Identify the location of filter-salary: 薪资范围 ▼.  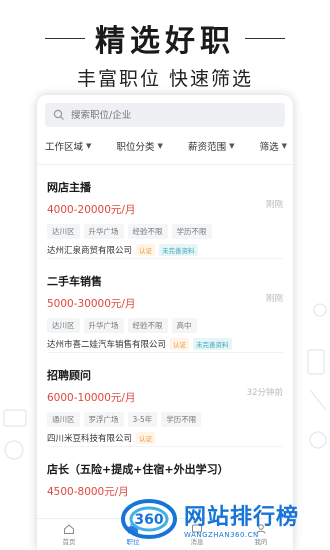
(211, 146).